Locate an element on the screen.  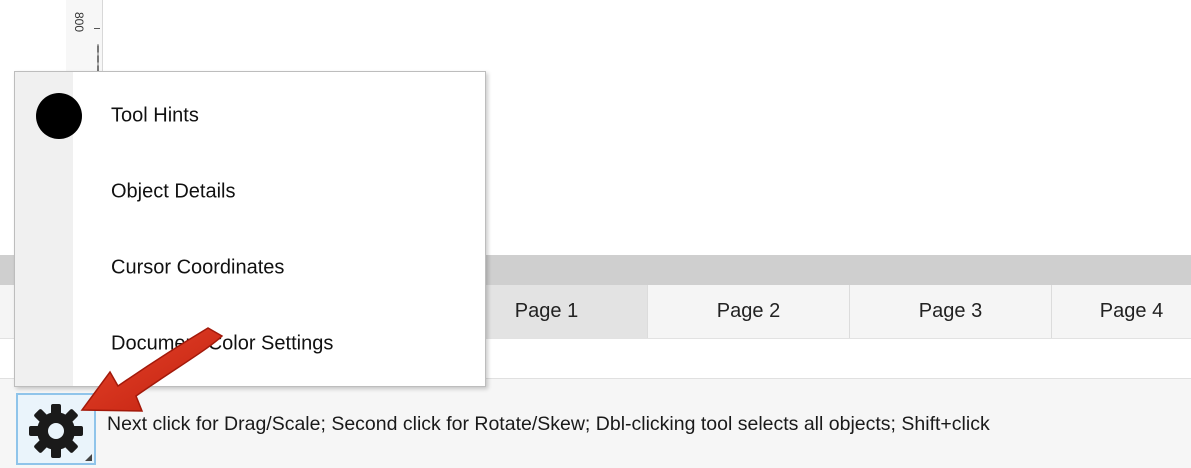
selected-radio-icon is located at coordinates (59, 116).